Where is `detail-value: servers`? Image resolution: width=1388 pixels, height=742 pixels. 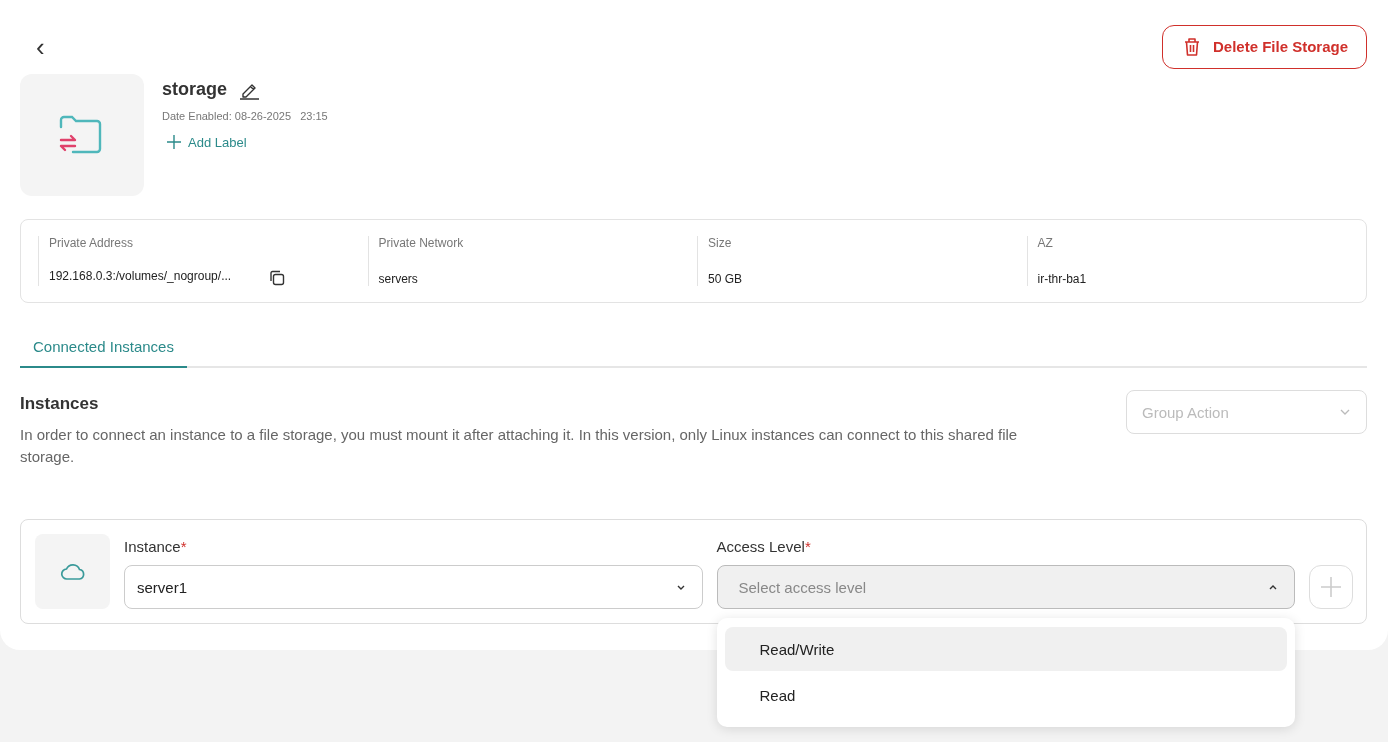
detail-value: servers is located at coordinates (398, 279).